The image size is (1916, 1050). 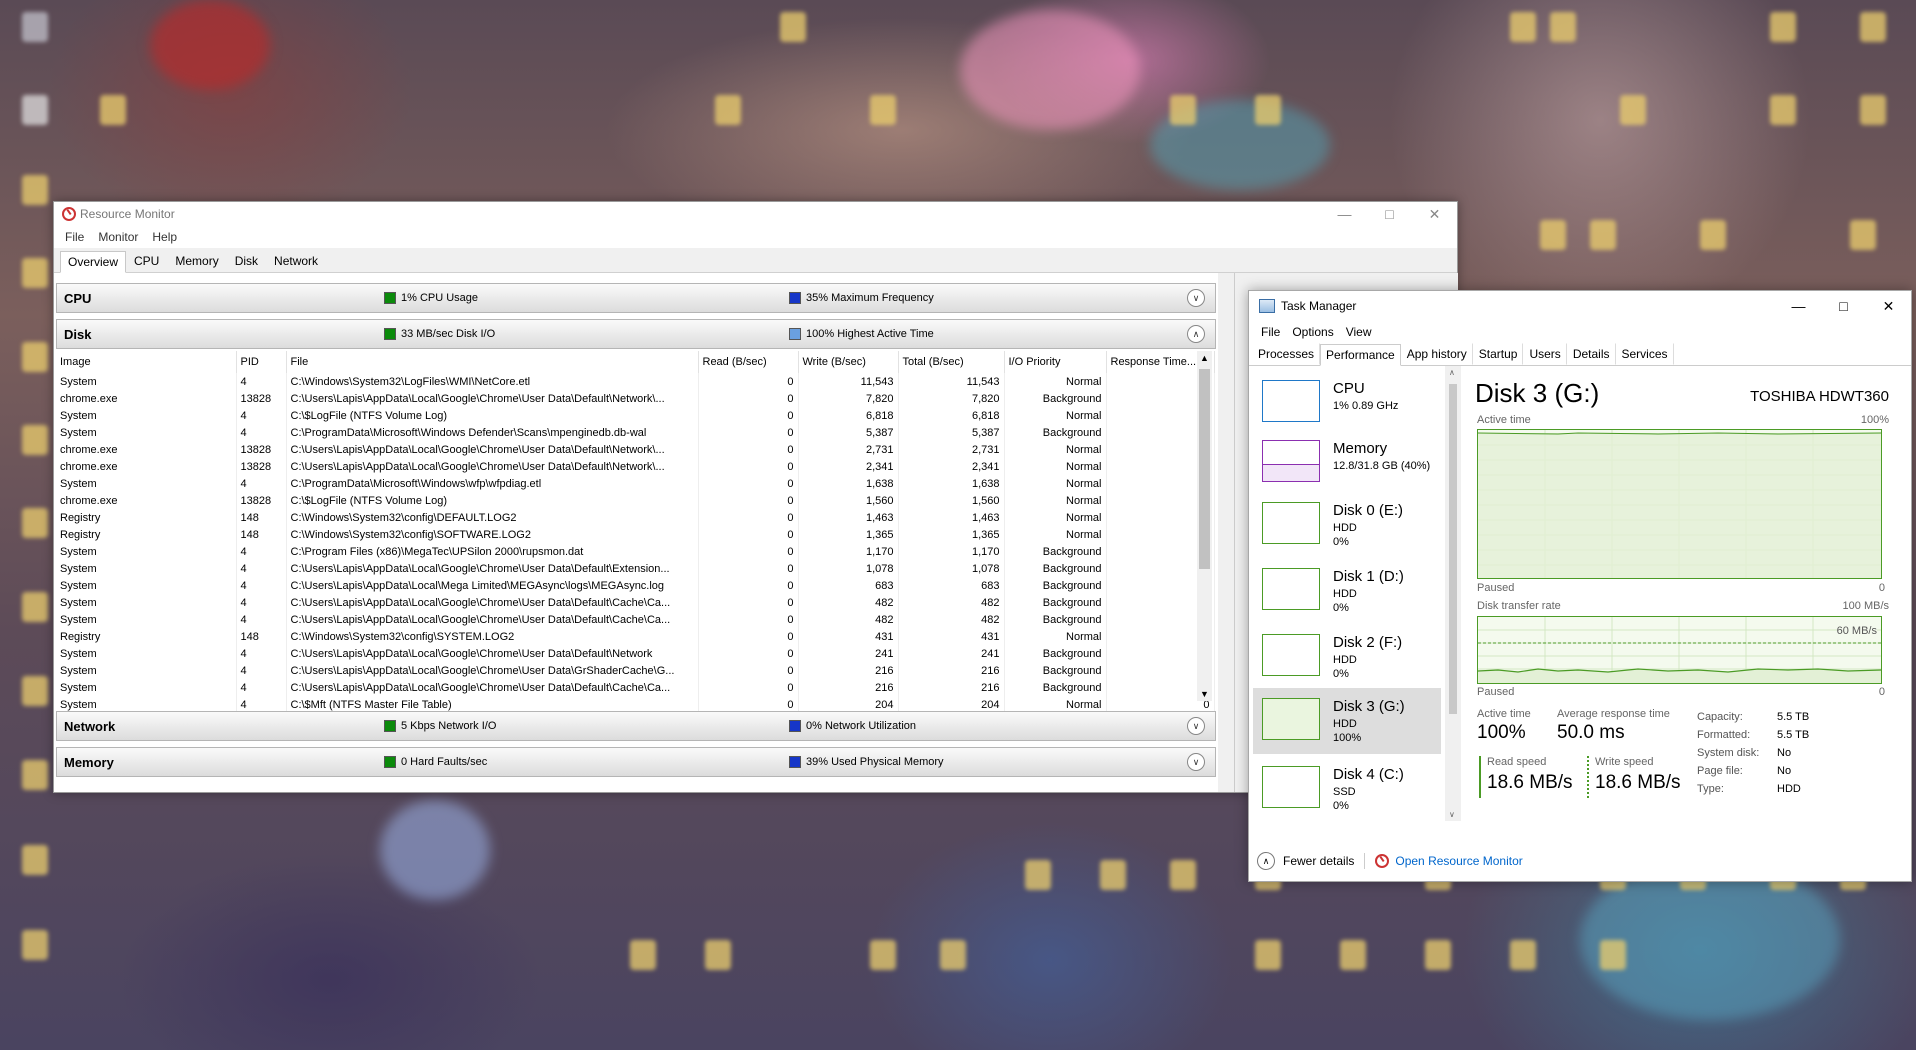 What do you see at coordinates (1347, 660) in the screenshot?
I see `sidebar-item-disk-2: Disk 2 (F:) HDD 0%` at bounding box center [1347, 660].